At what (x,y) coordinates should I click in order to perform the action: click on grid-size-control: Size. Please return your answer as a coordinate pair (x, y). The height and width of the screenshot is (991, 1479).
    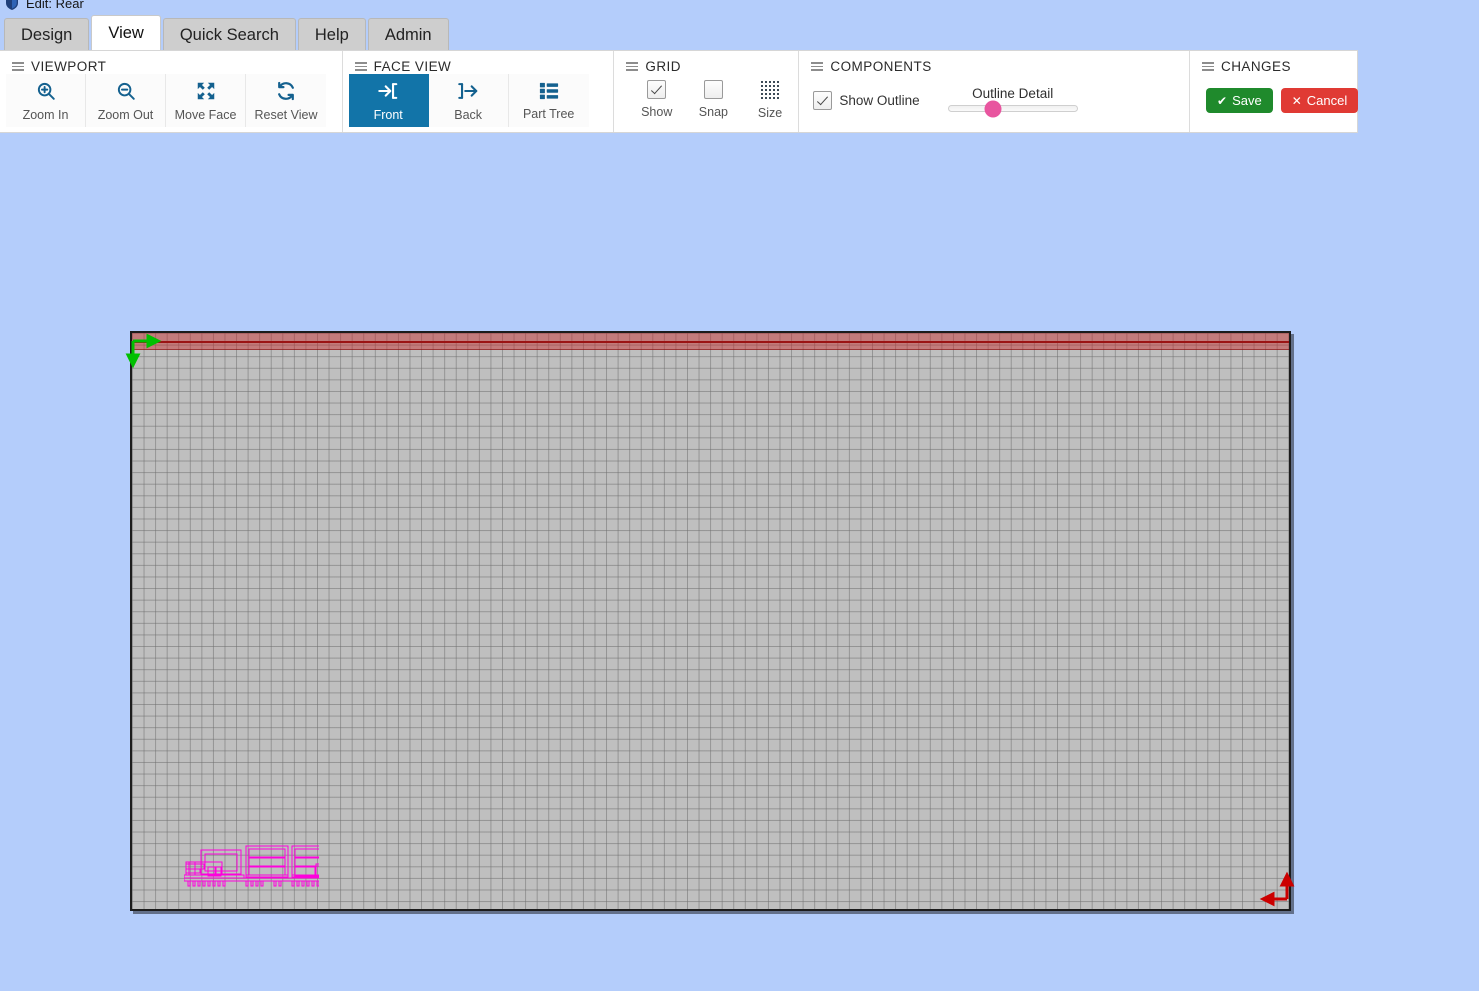
    Looking at the image, I should click on (770, 97).